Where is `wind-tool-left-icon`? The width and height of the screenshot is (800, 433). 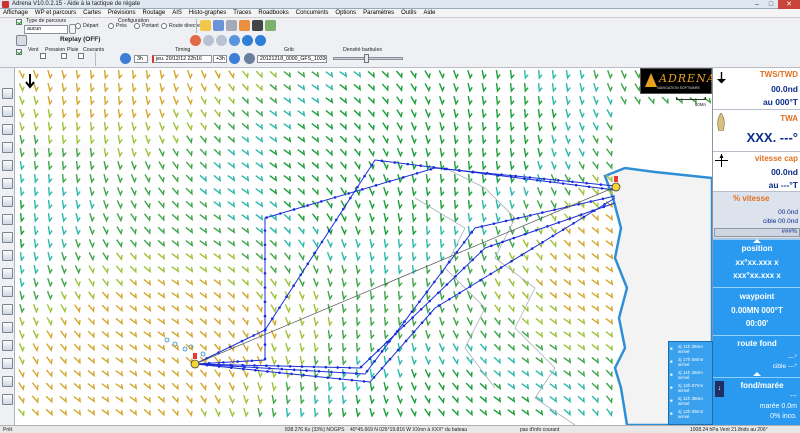 wind-tool-left-icon is located at coordinates (7, 291).